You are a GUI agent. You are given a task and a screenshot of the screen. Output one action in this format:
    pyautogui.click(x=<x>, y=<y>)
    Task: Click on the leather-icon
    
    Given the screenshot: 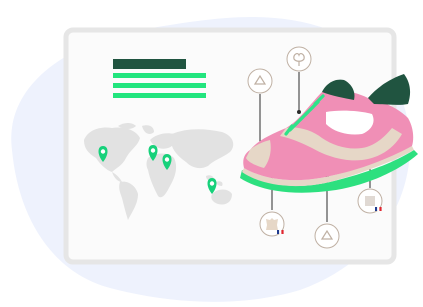 What is the action you would take?
    pyautogui.click(x=272, y=224)
    